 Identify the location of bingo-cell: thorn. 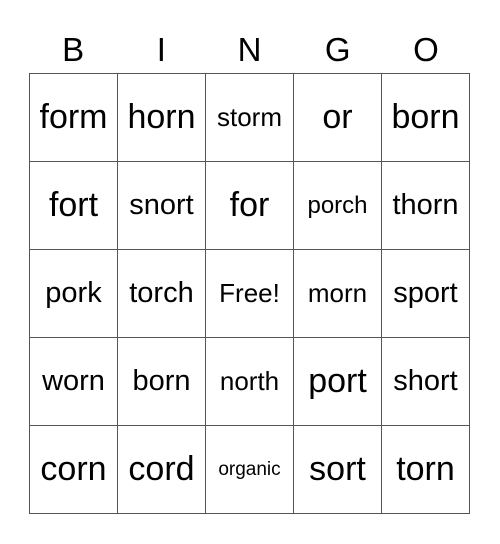
(426, 206).